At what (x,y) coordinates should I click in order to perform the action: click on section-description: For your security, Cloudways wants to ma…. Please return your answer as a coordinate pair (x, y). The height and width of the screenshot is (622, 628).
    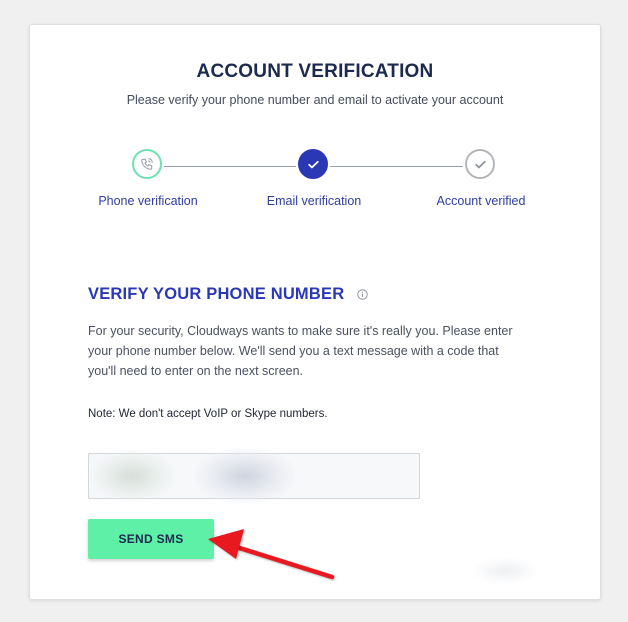
    Looking at the image, I should click on (300, 351).